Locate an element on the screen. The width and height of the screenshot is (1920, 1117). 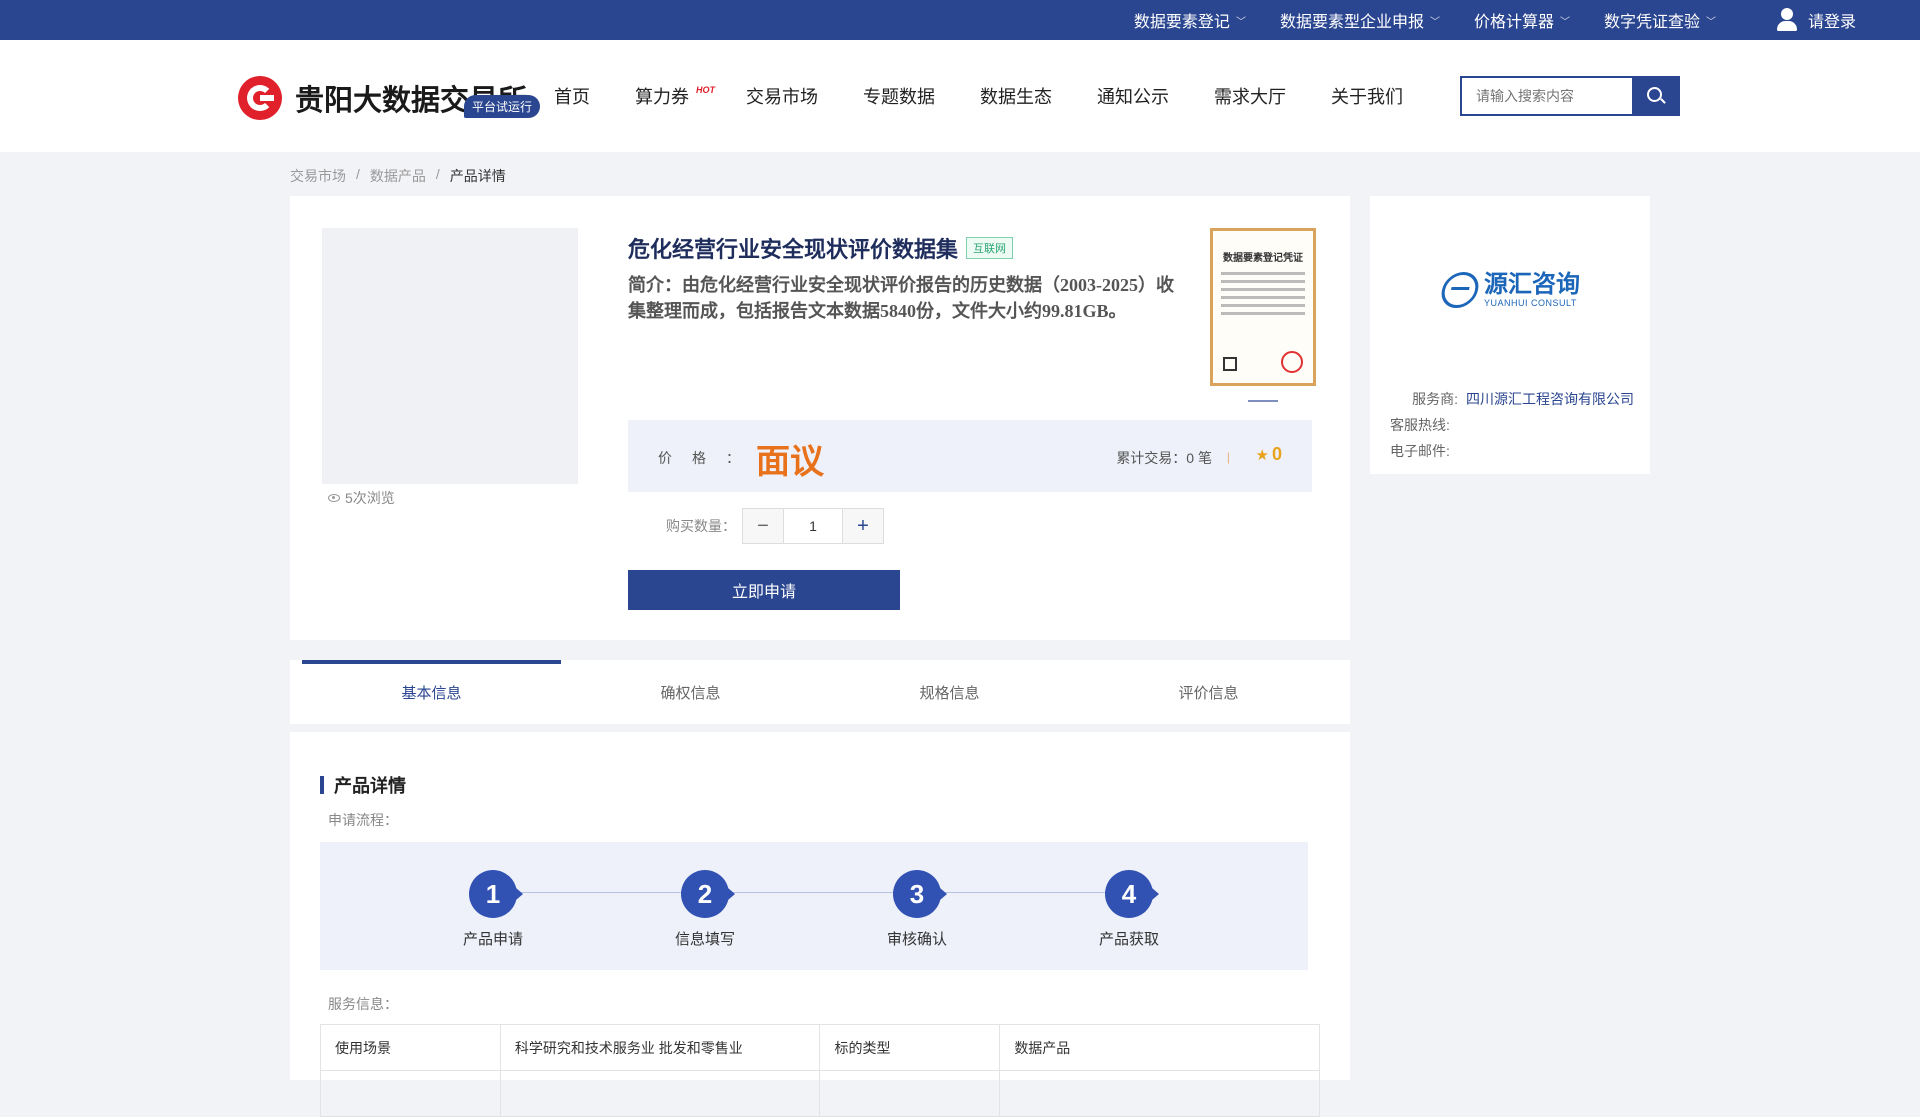
quantity-label: 购买数量： is located at coordinates (701, 526).